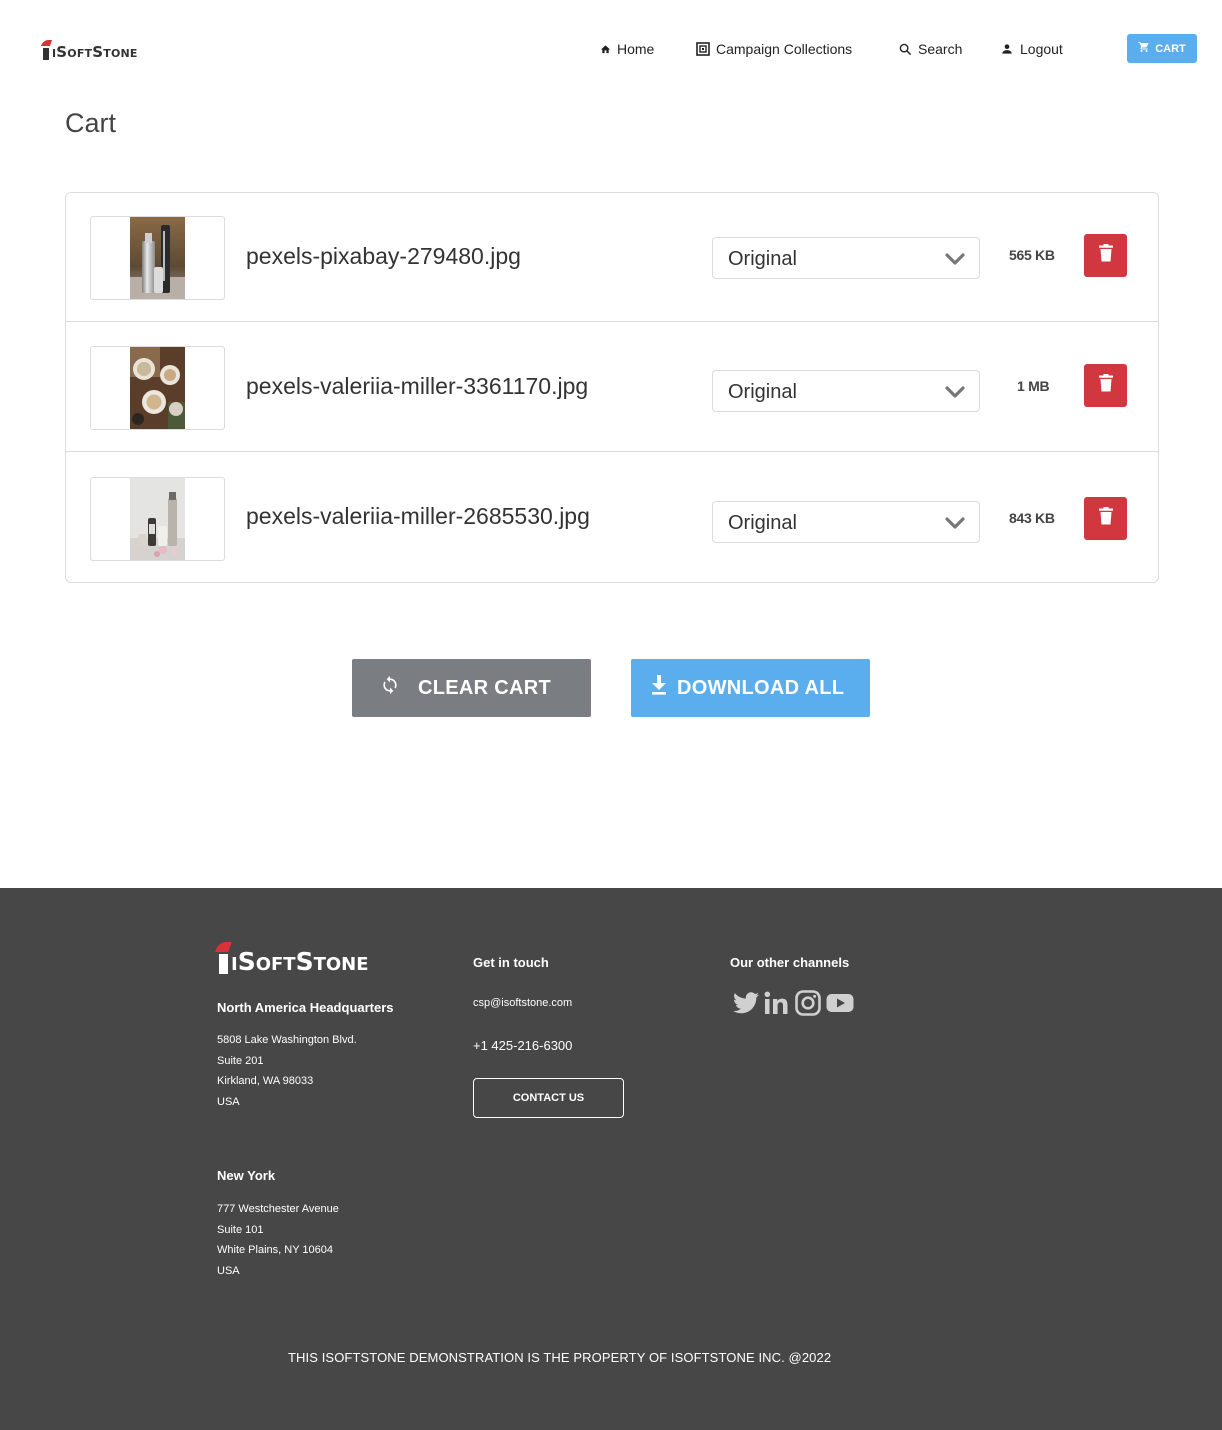 This screenshot has width=1222, height=1430. Describe the element at coordinates (905, 49) in the screenshot. I see `search-icon` at that location.